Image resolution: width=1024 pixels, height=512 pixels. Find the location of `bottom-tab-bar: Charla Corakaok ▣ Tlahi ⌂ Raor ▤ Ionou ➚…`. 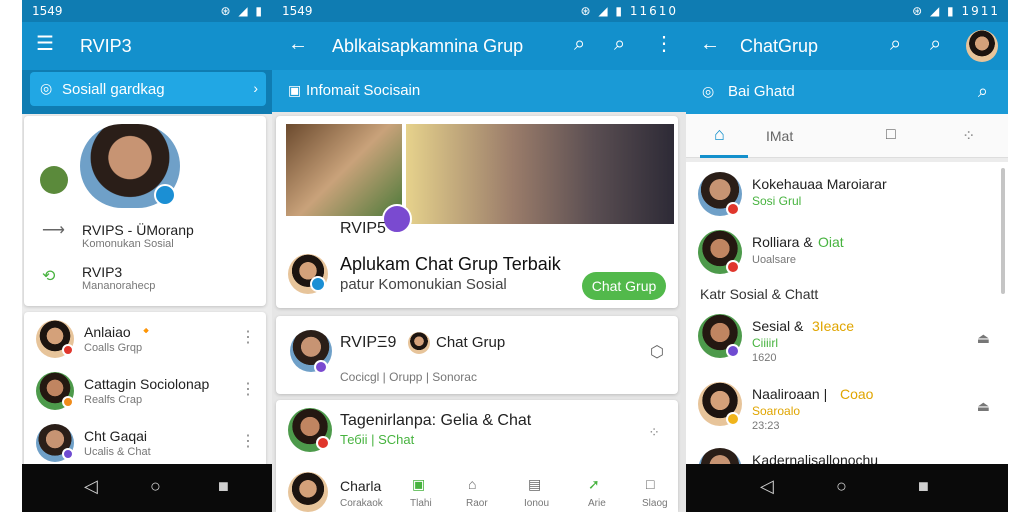

bottom-tab-bar: Charla Corakaok ▣ Tlahi ⌂ Raor ▤ Ionou ➚… is located at coordinates (477, 490).